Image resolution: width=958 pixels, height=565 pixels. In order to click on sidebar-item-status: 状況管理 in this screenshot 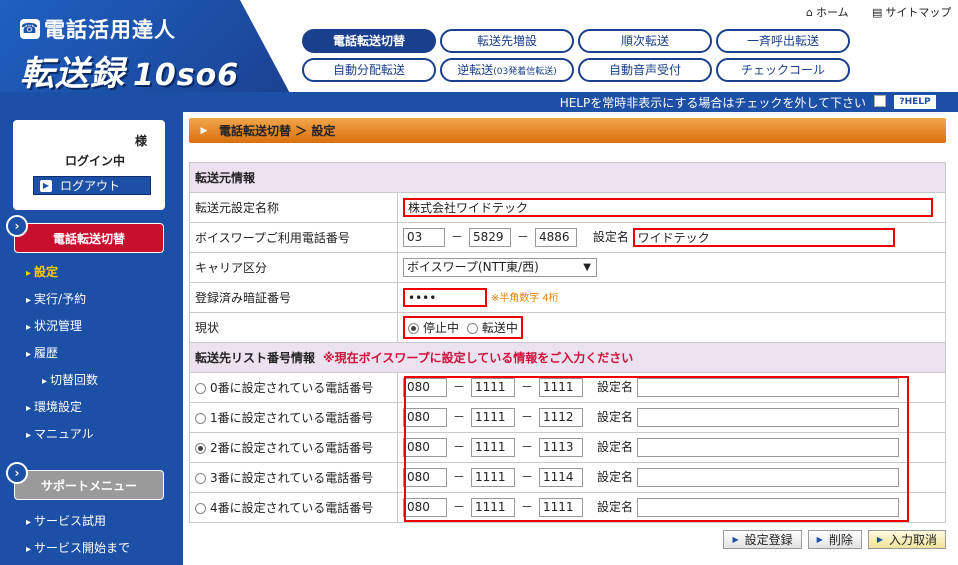, I will do `click(54, 325)`.